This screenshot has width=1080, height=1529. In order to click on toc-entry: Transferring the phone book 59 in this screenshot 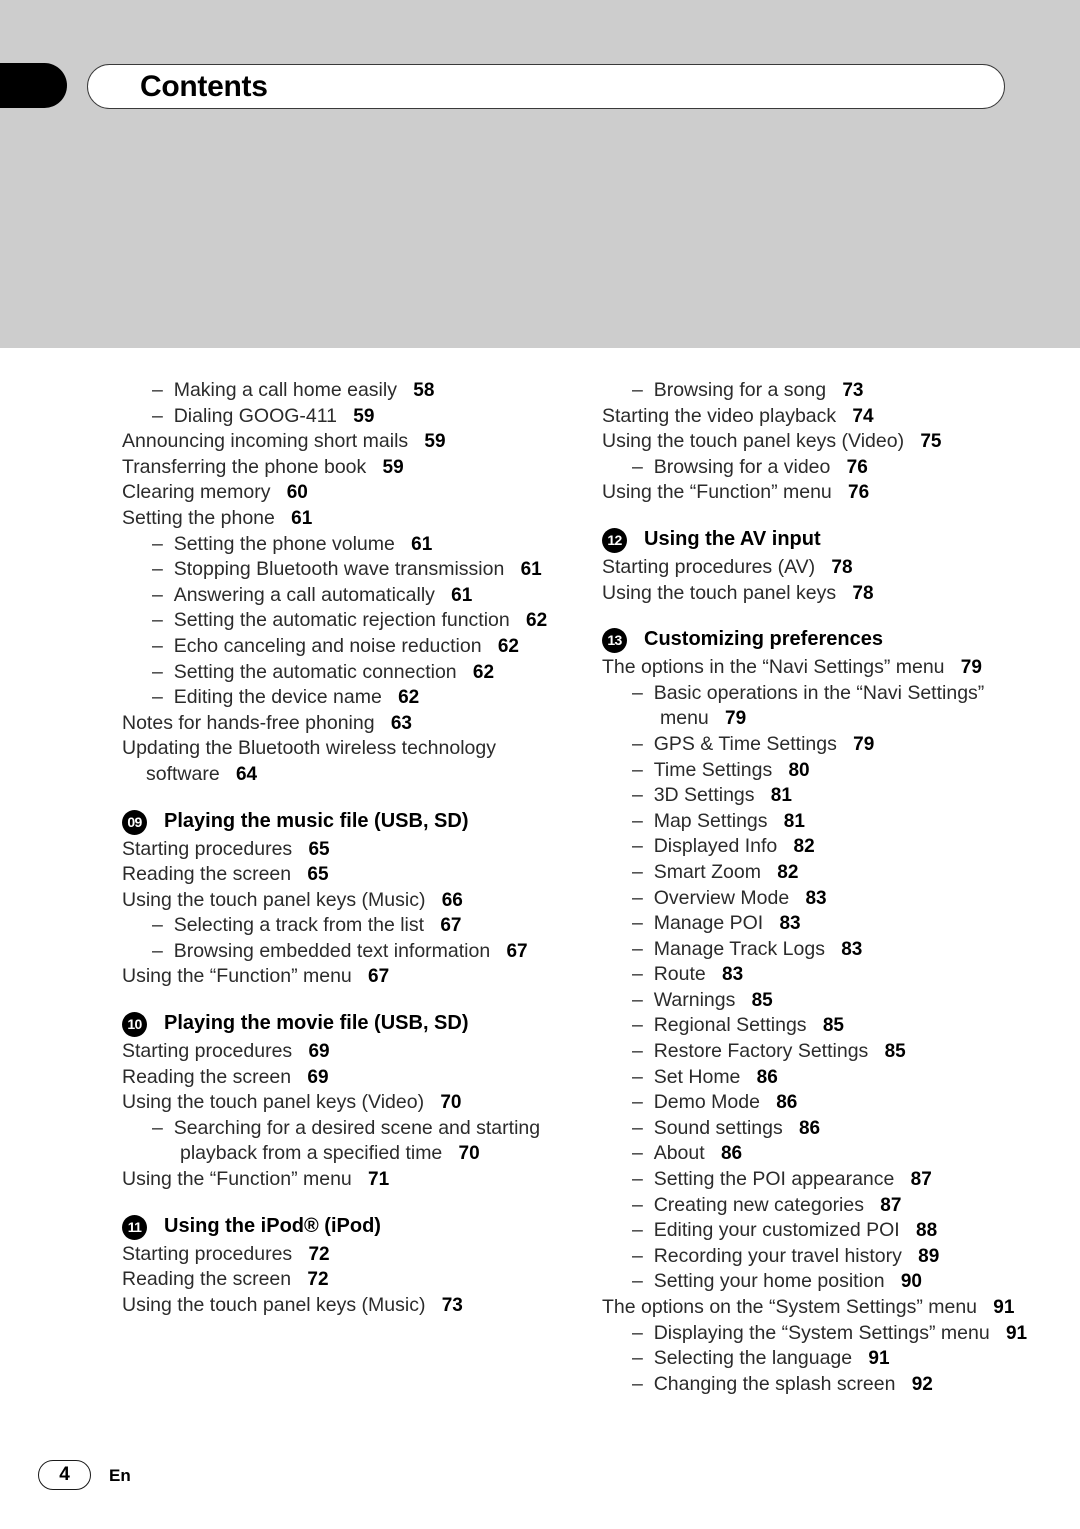, I will do `click(337, 468)`.